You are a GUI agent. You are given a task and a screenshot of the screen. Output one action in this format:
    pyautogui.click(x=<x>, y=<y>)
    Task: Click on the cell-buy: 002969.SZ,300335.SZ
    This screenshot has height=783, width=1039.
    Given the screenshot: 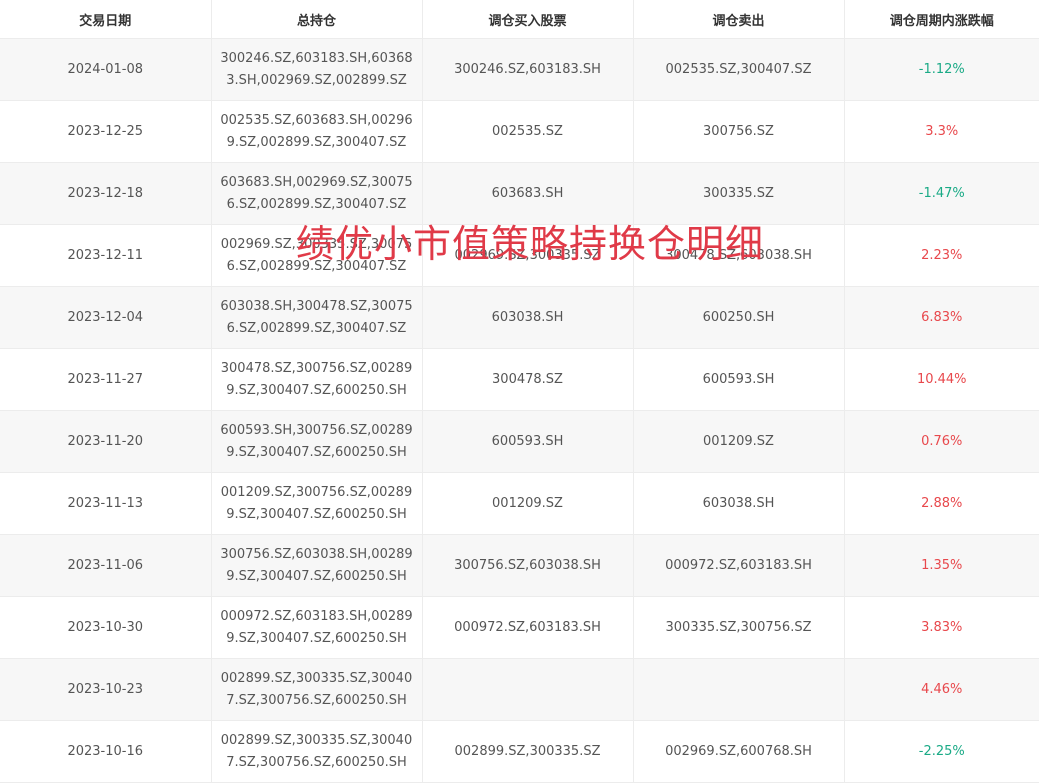 What is the action you would take?
    pyautogui.click(x=528, y=255)
    